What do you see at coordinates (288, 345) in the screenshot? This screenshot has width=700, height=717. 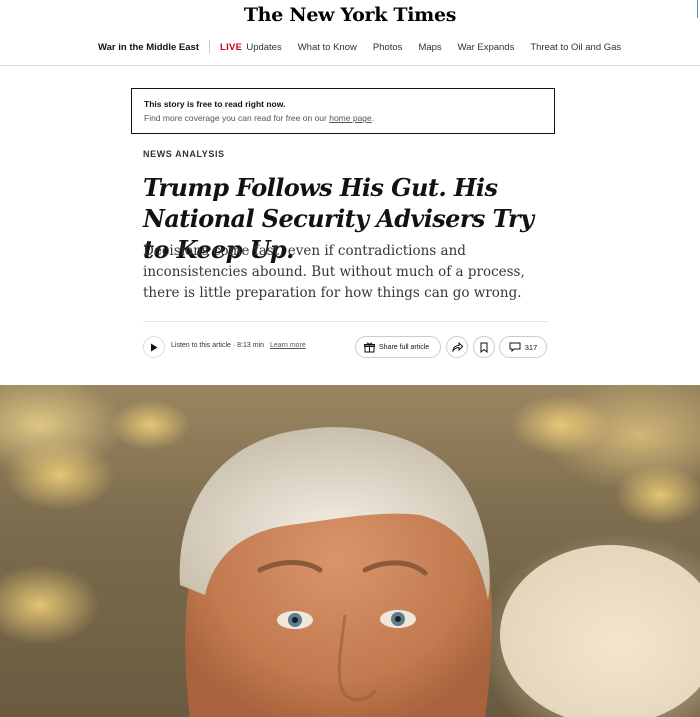 I see `learn-more-link: Learn more` at bounding box center [288, 345].